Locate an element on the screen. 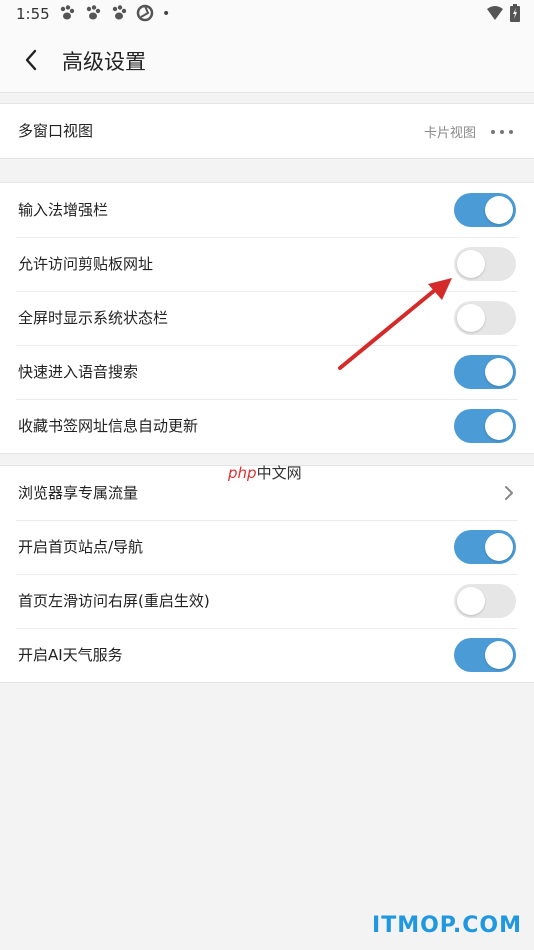 This screenshot has height=950, width=534. ai-weather-row: 开启AI天气服务 is located at coordinates (267, 655).